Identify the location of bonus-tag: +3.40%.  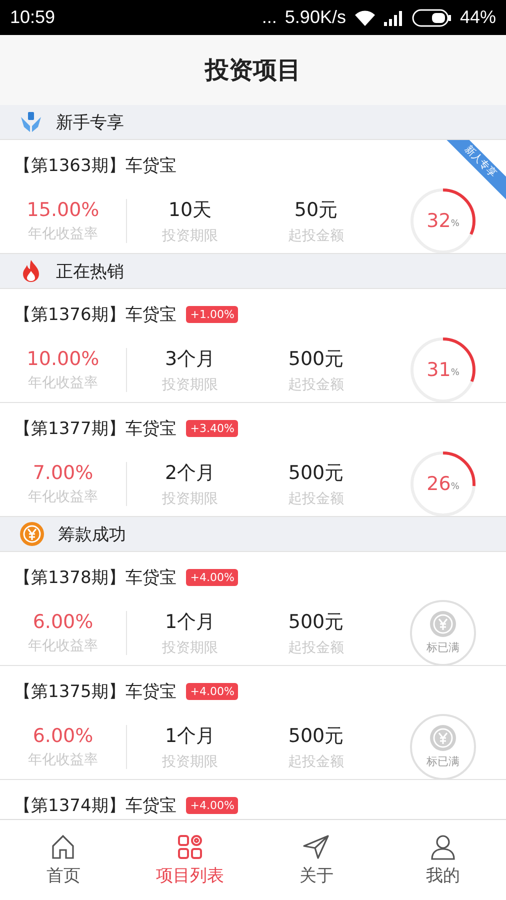
(212, 428).